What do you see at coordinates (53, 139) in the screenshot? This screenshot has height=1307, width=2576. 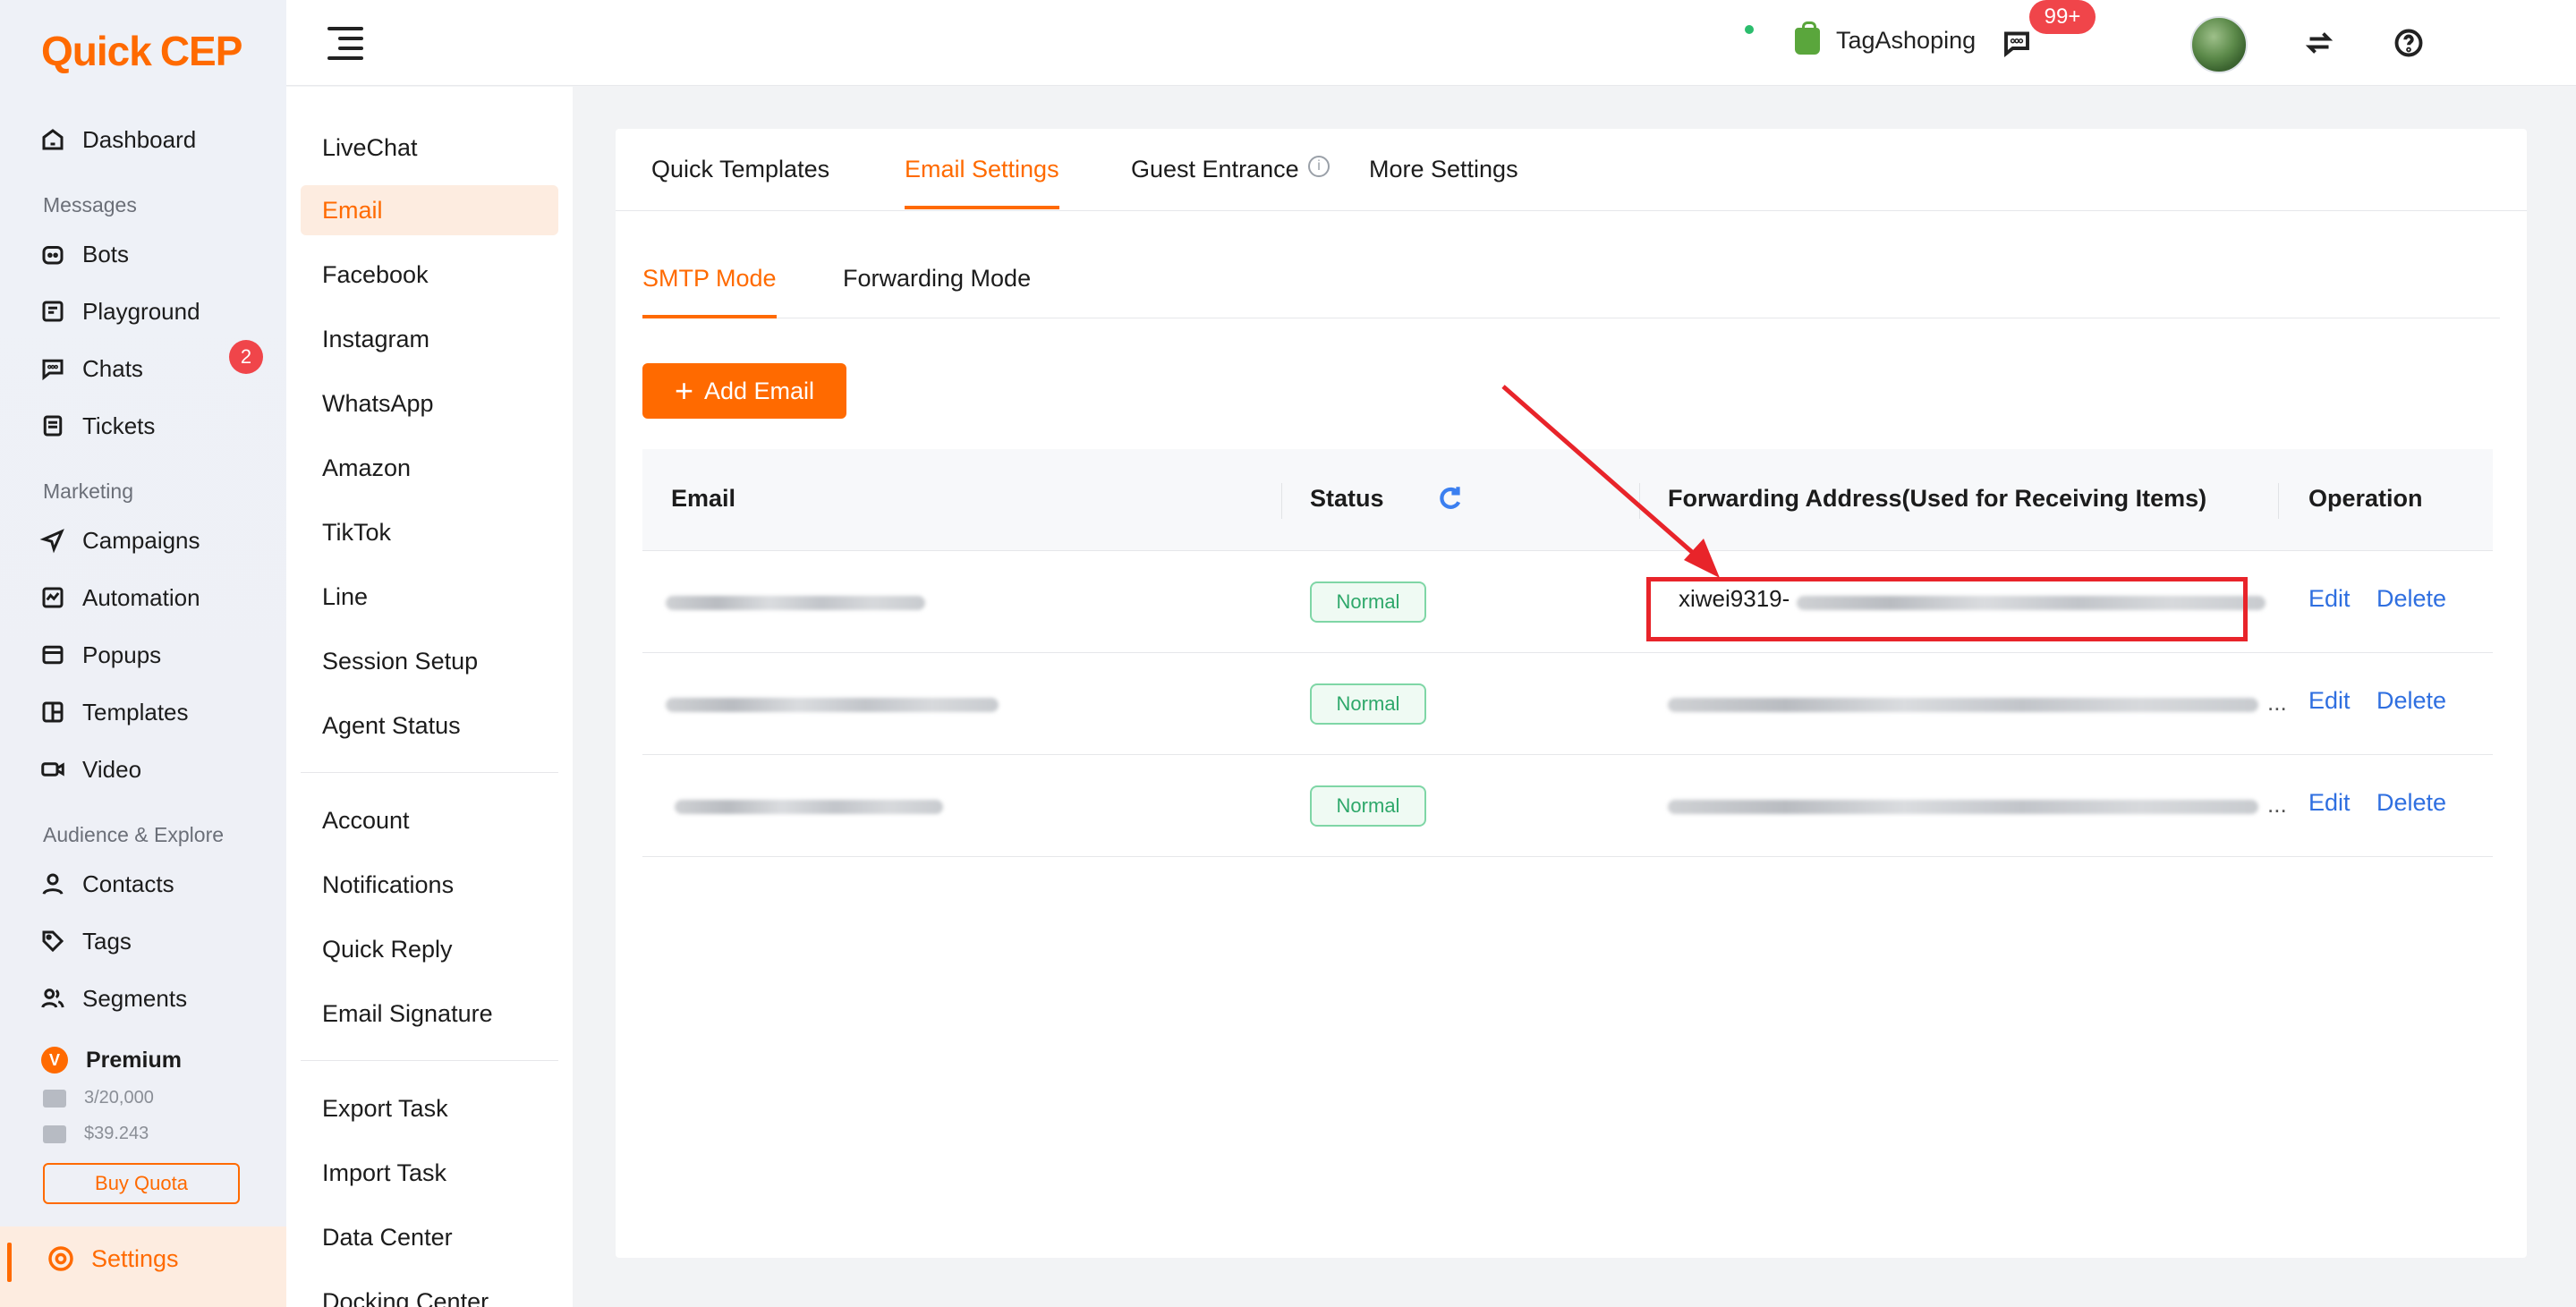 I see `home-icon` at bounding box center [53, 139].